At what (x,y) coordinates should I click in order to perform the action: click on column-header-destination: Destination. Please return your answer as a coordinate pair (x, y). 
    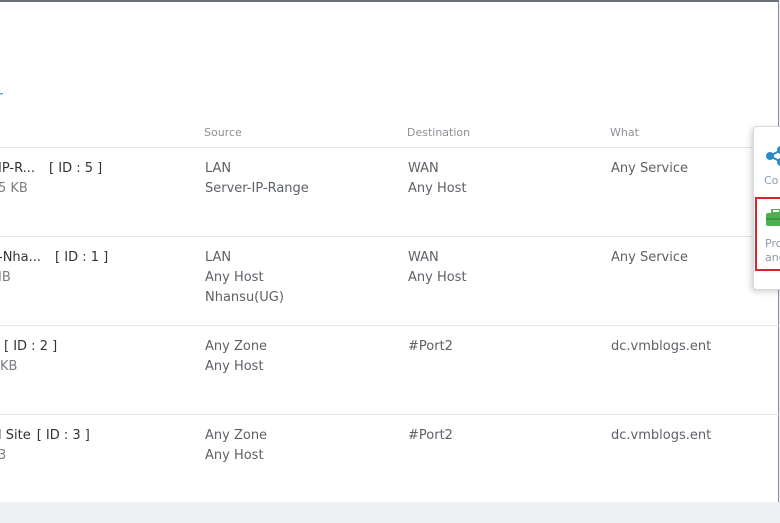
    Looking at the image, I should click on (439, 132).